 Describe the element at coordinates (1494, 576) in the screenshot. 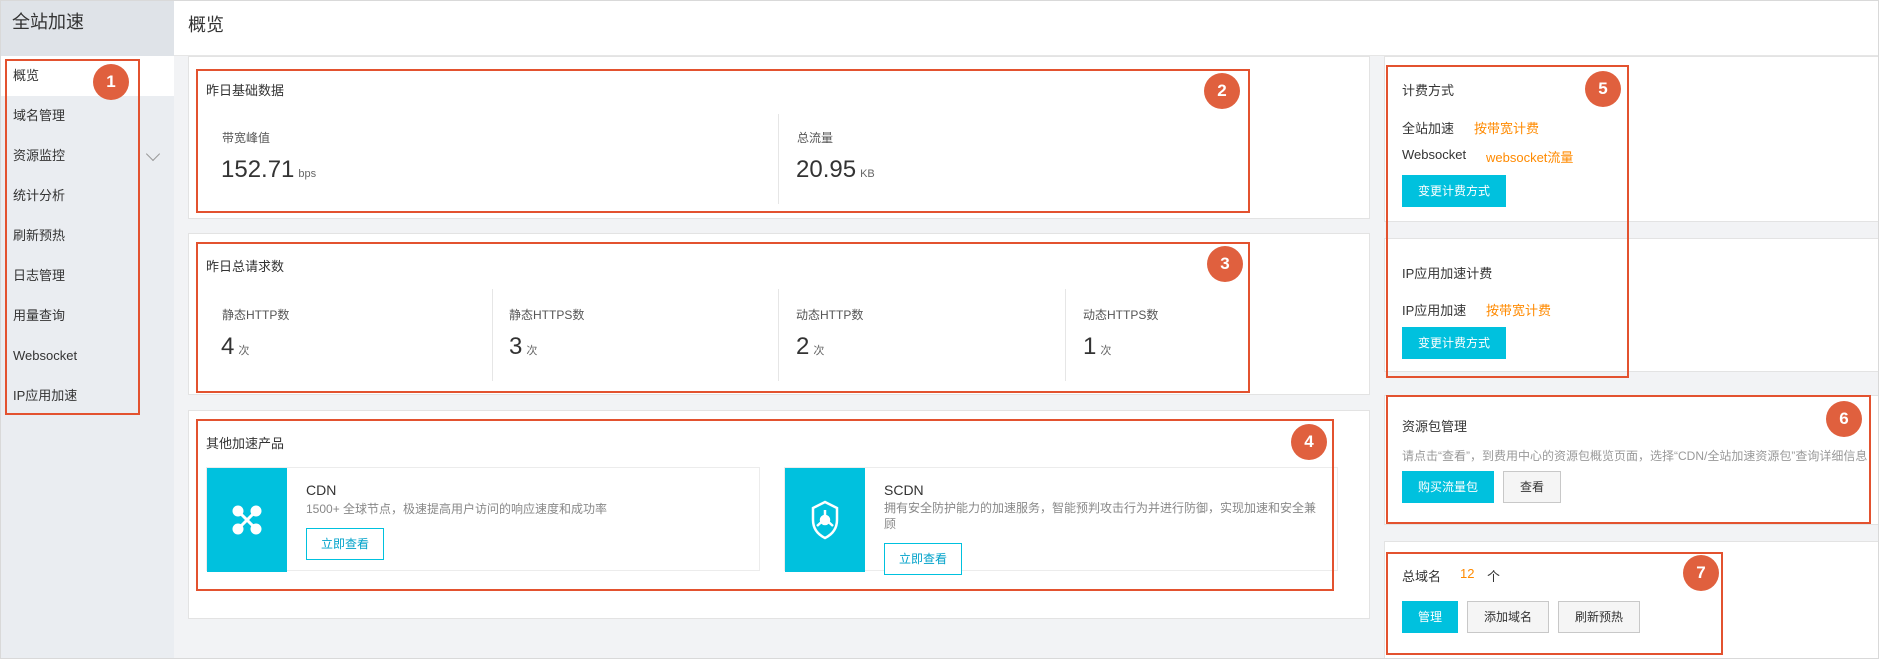

I see `total-domains-unit: 个` at that location.